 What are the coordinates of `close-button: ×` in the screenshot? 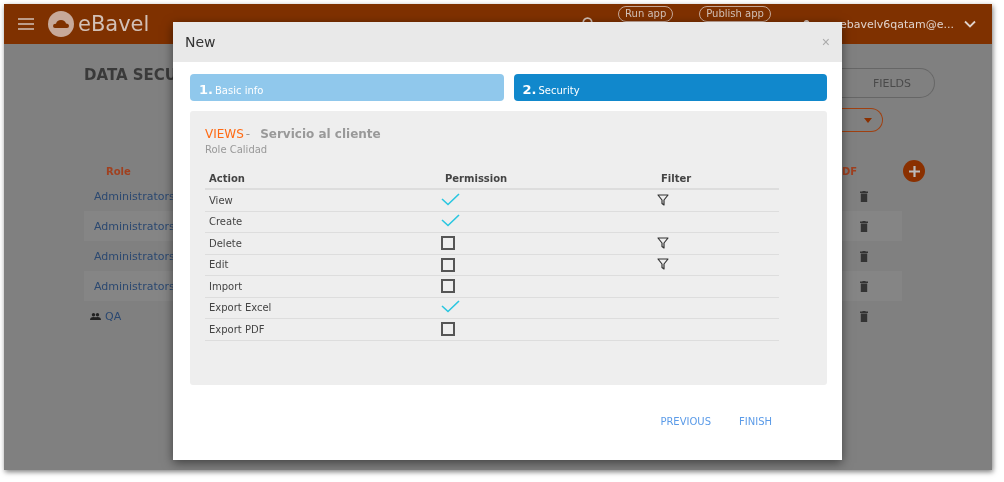 It's located at (825, 42).